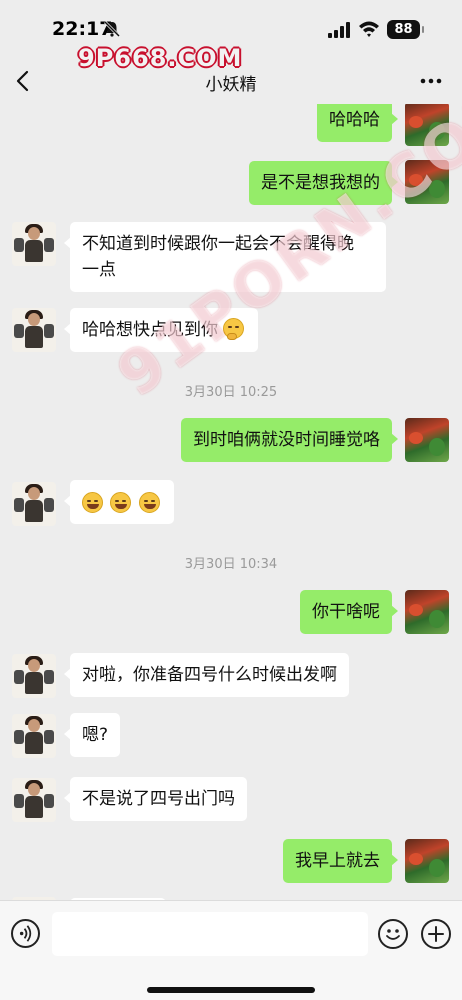 Image resolution: width=462 pixels, height=1000 pixels. Describe the element at coordinates (286, 440) in the screenshot. I see `message-text: 到时咱俩就没时间睡觉咯` at that location.